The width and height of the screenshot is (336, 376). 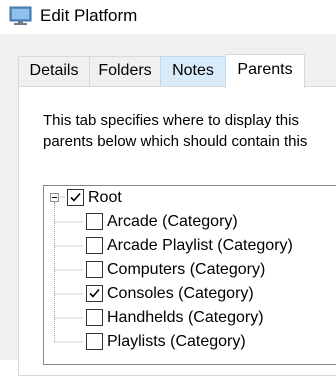 I want to click on tab-folders: Folders, so click(x=125, y=71).